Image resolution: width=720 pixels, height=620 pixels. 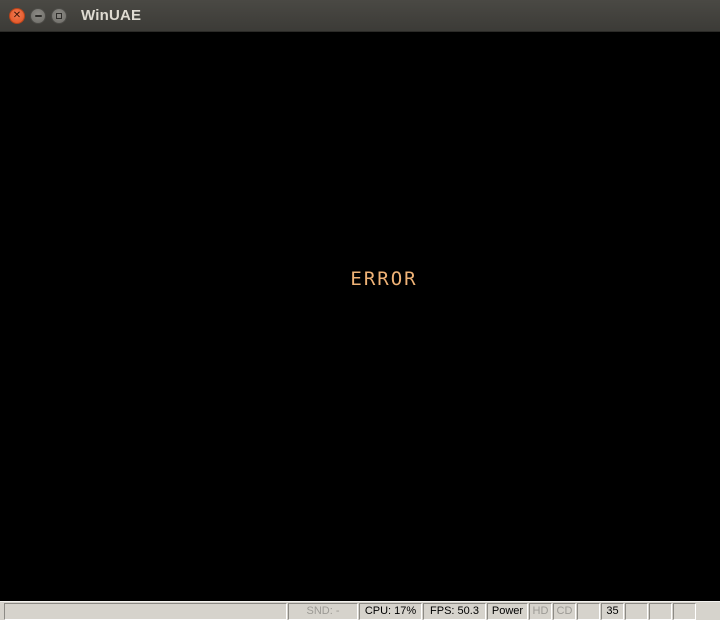 I want to click on title-bar: ✕ WinUAE, so click(x=360, y=16).